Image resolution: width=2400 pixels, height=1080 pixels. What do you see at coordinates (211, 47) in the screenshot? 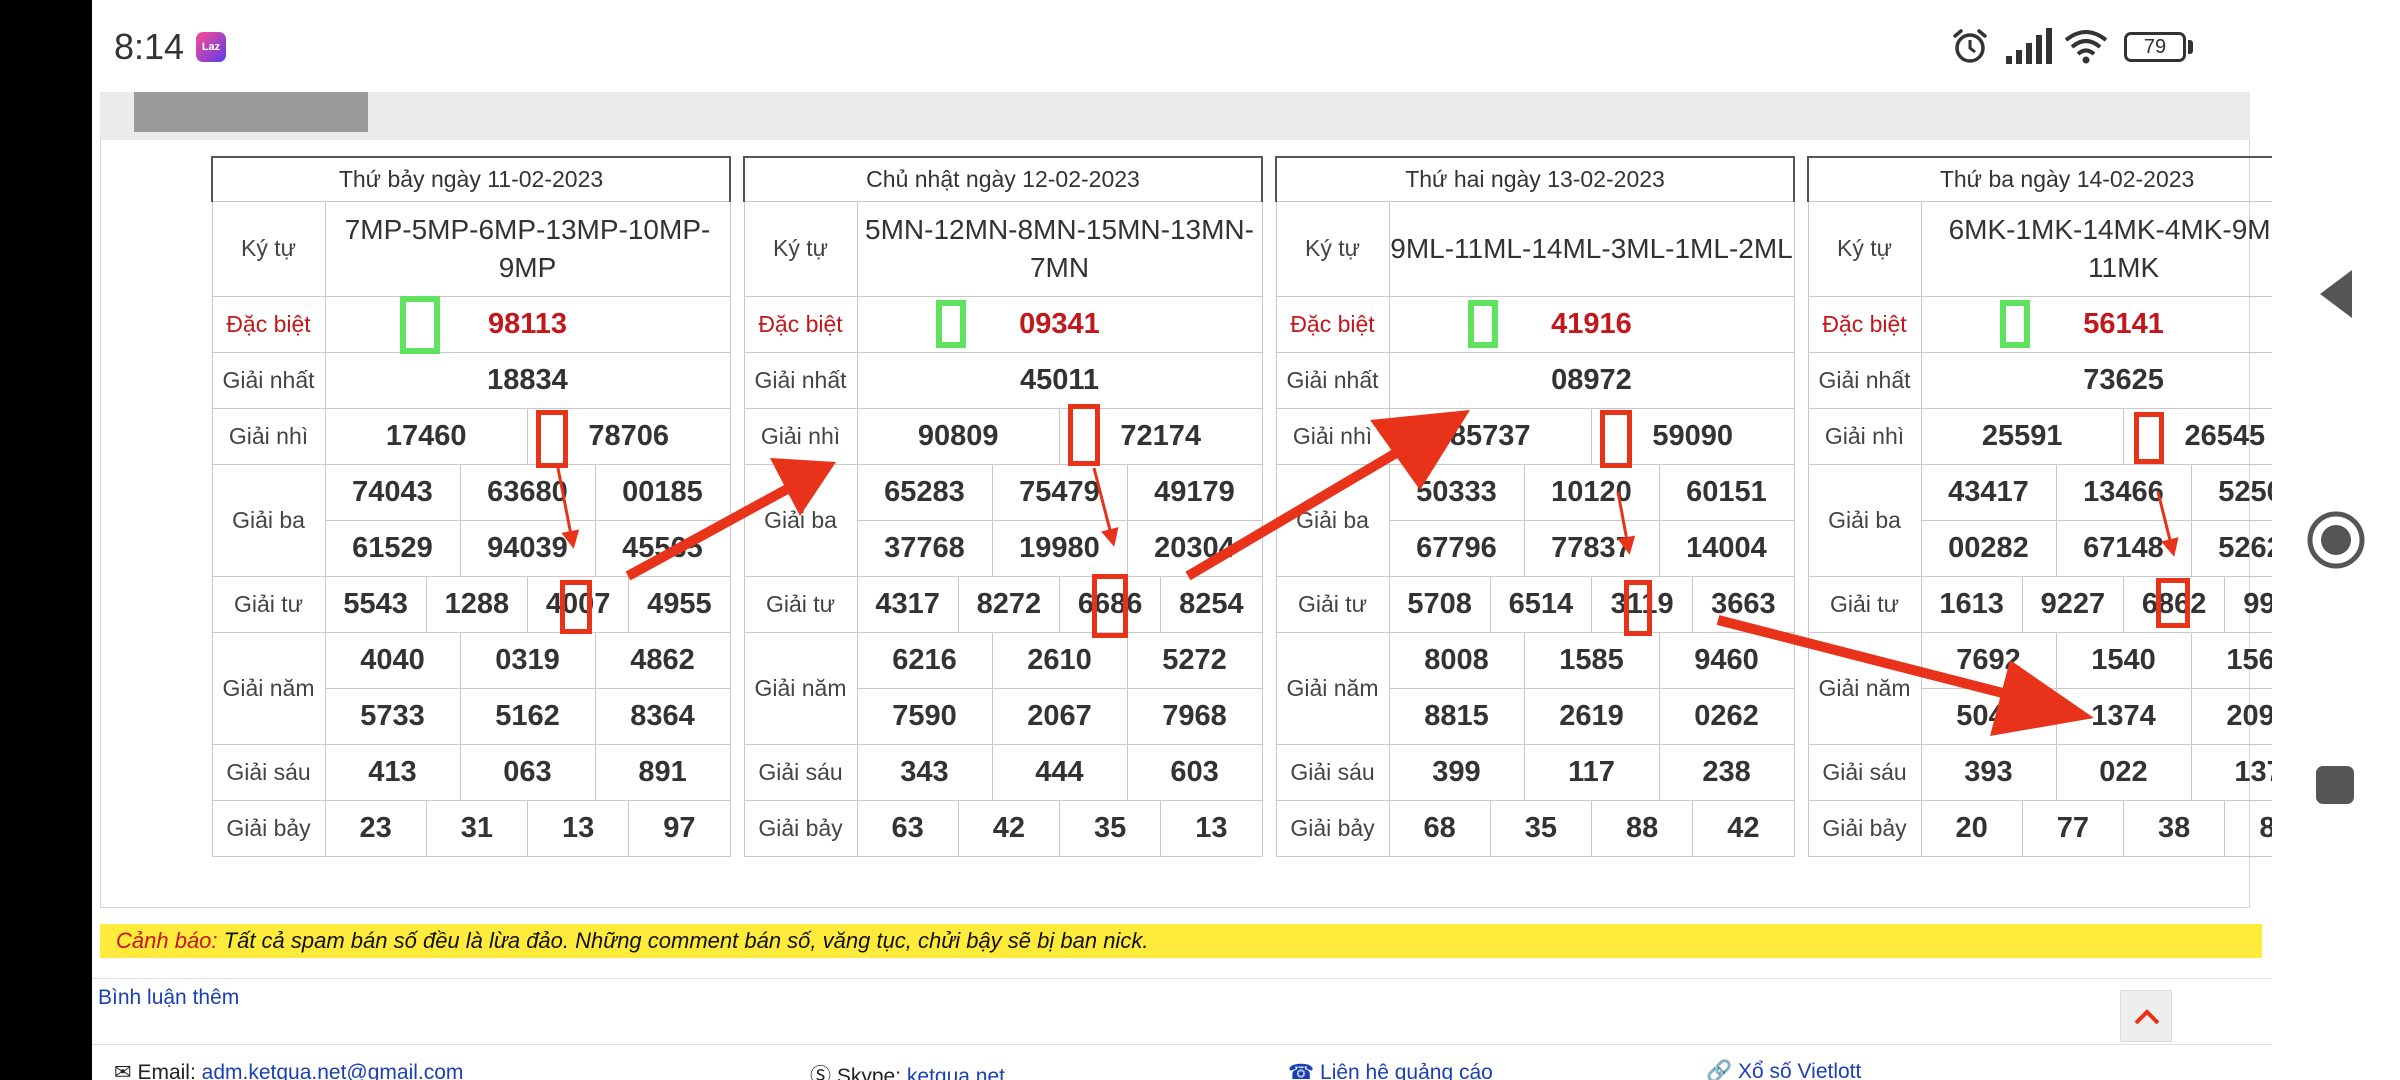
I see `lazada-app-icon: Laz` at bounding box center [211, 47].